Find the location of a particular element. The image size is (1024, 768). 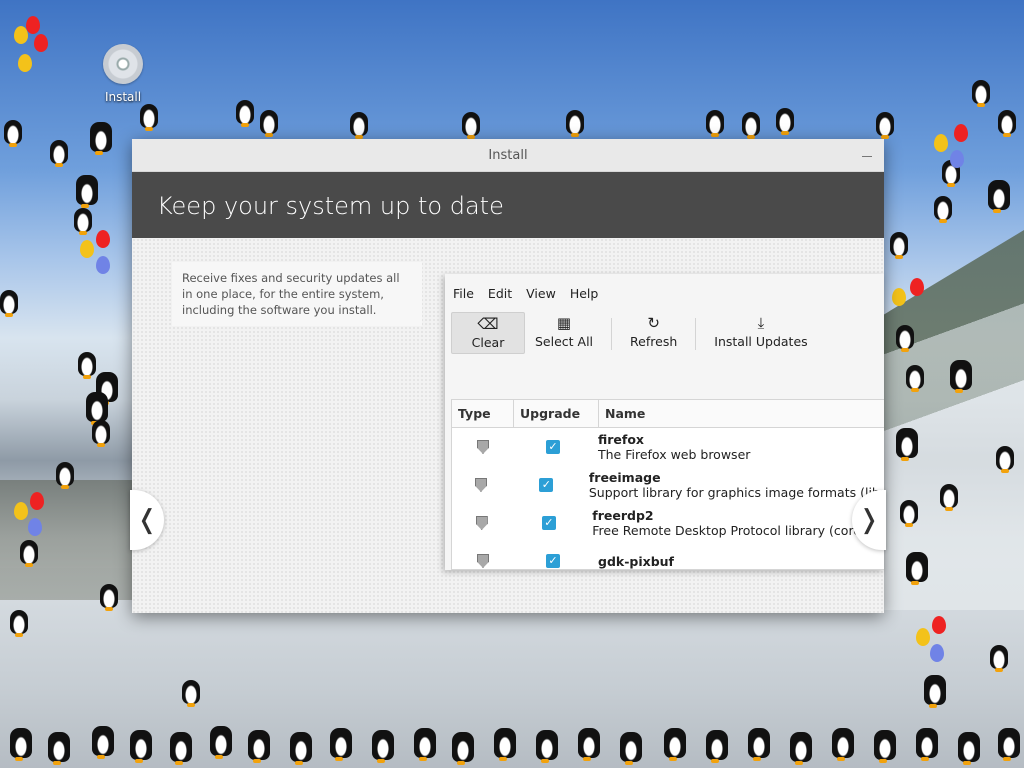

menu-help: Help is located at coordinates (584, 293).